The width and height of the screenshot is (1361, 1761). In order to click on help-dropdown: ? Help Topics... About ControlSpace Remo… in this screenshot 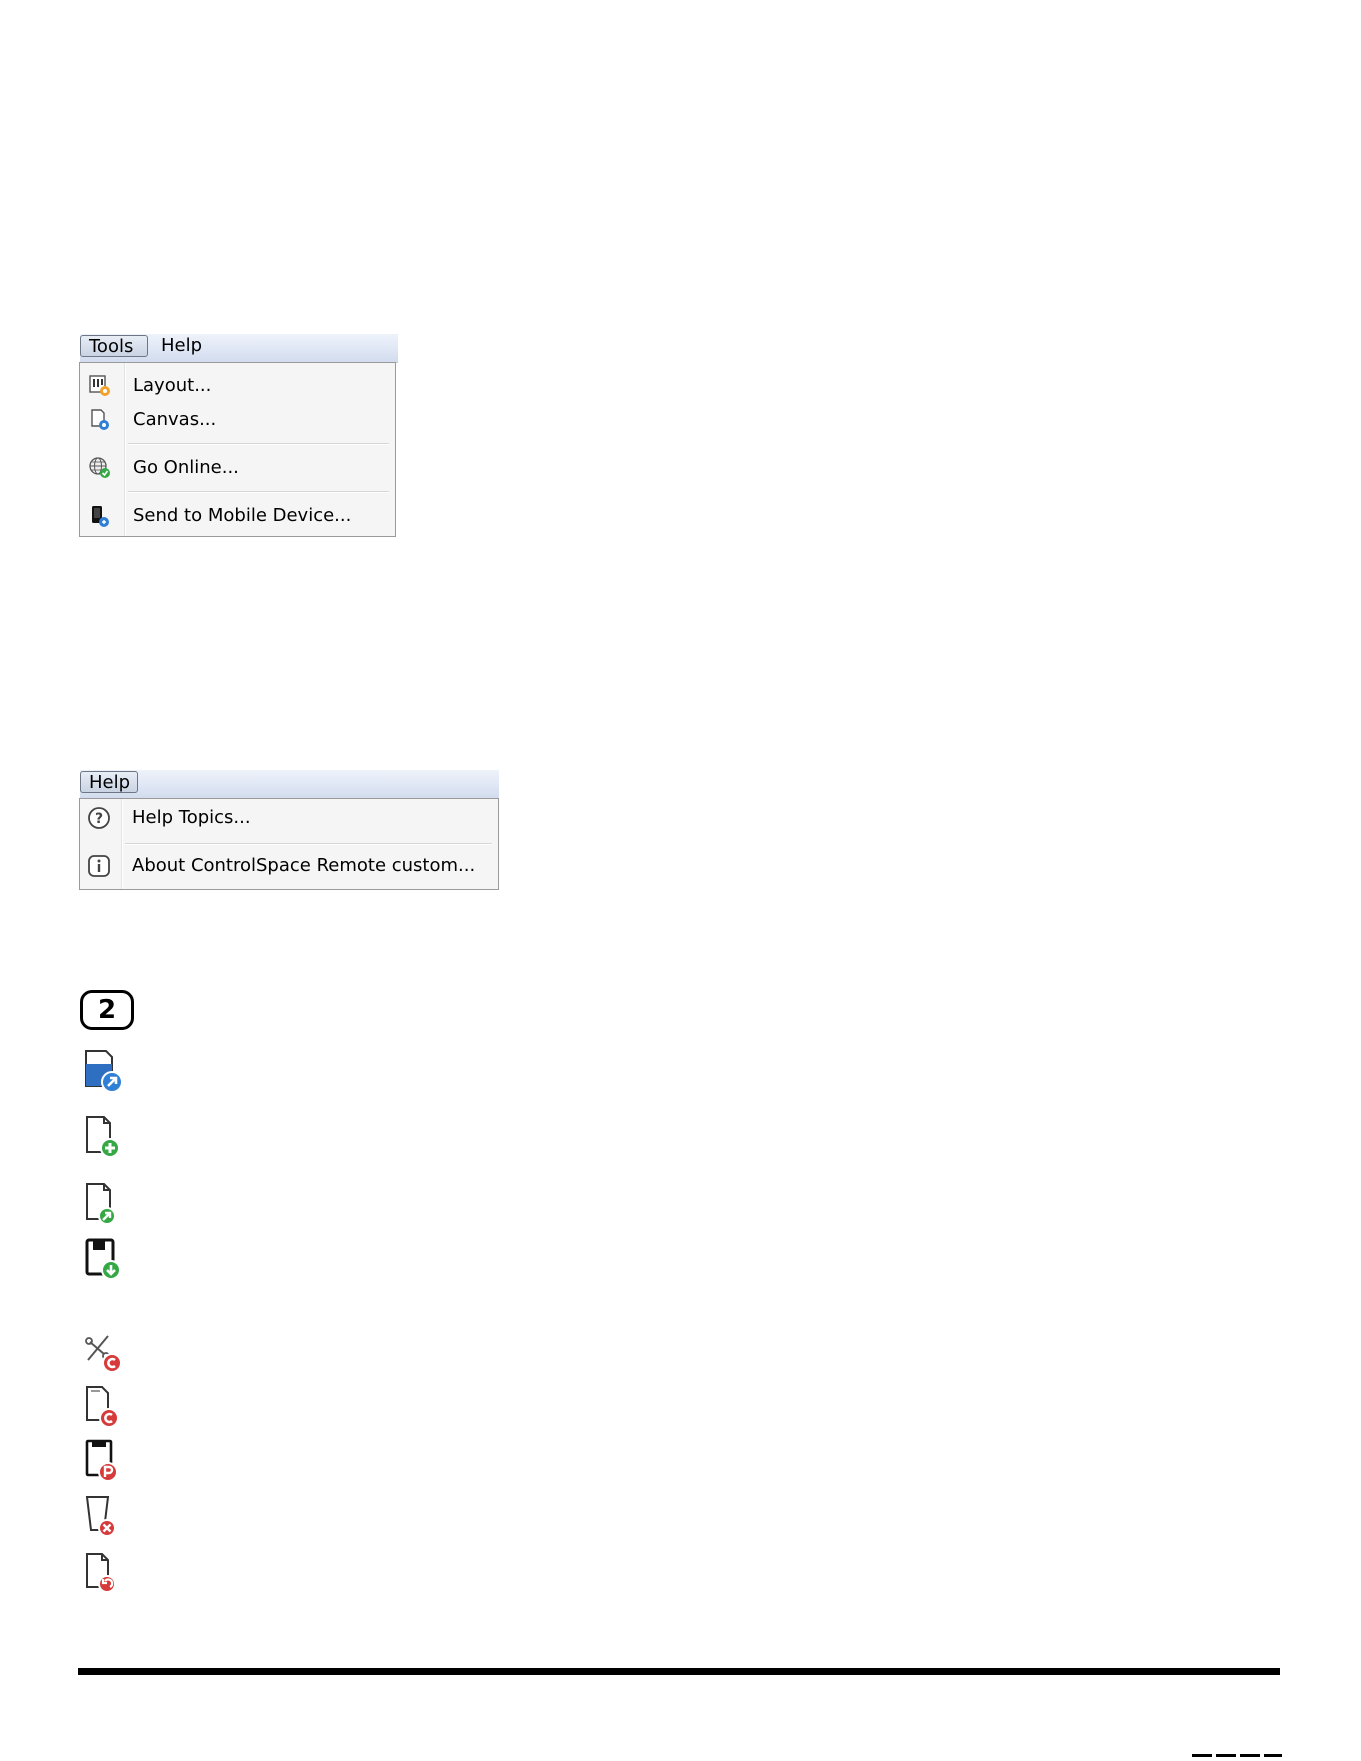, I will do `click(289, 844)`.